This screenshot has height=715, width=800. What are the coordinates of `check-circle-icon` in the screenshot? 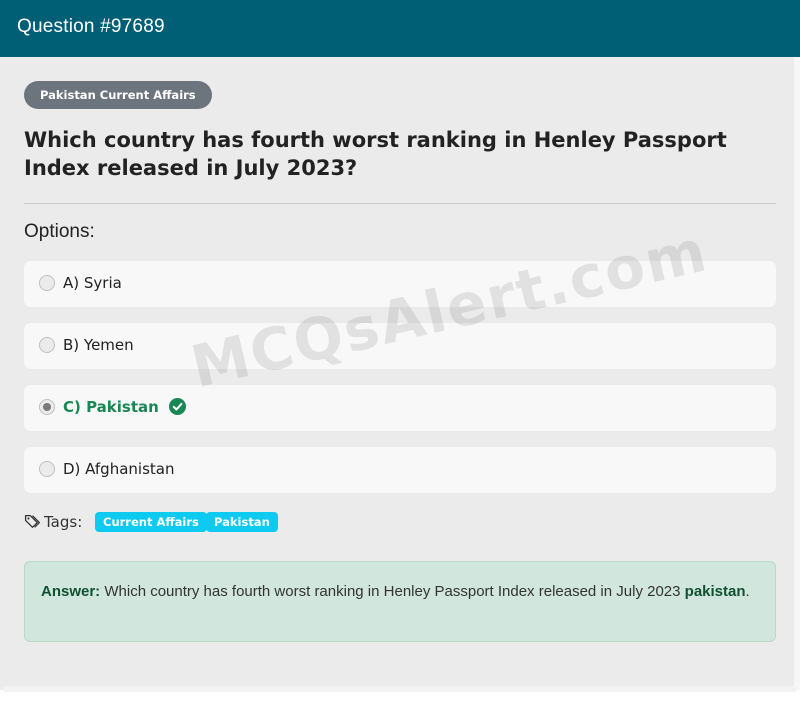 It's located at (177, 406).